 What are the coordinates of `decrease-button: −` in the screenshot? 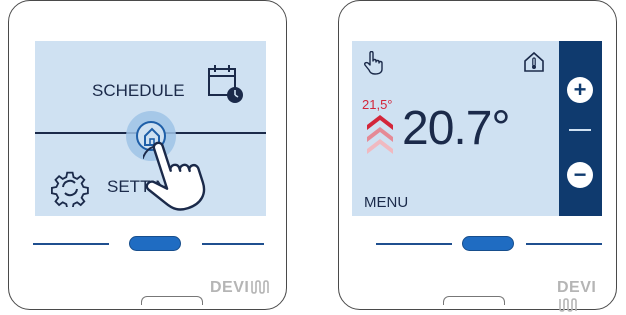 It's located at (580, 175).